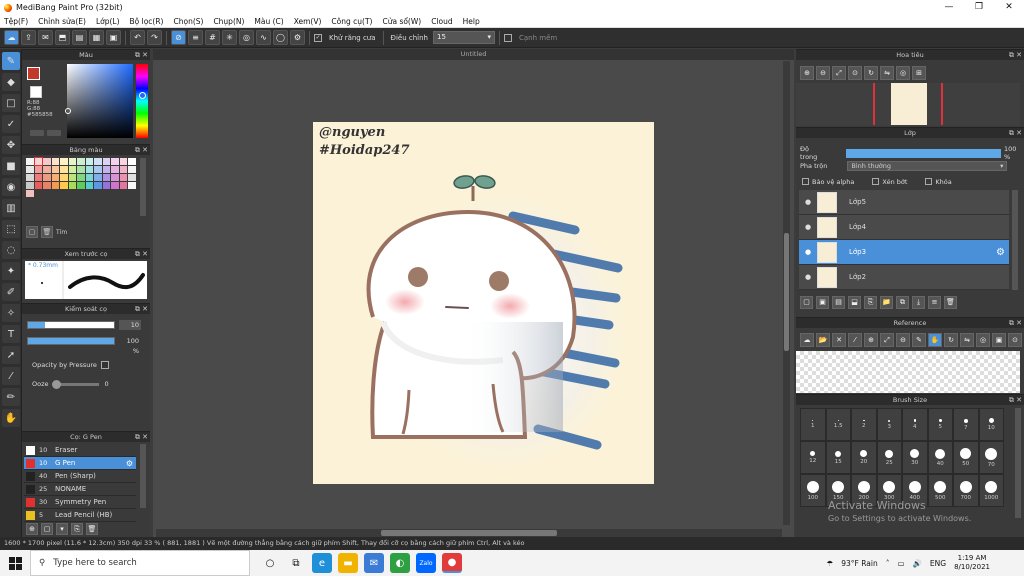  I want to click on fill-shape-icon: ■, so click(11, 166).